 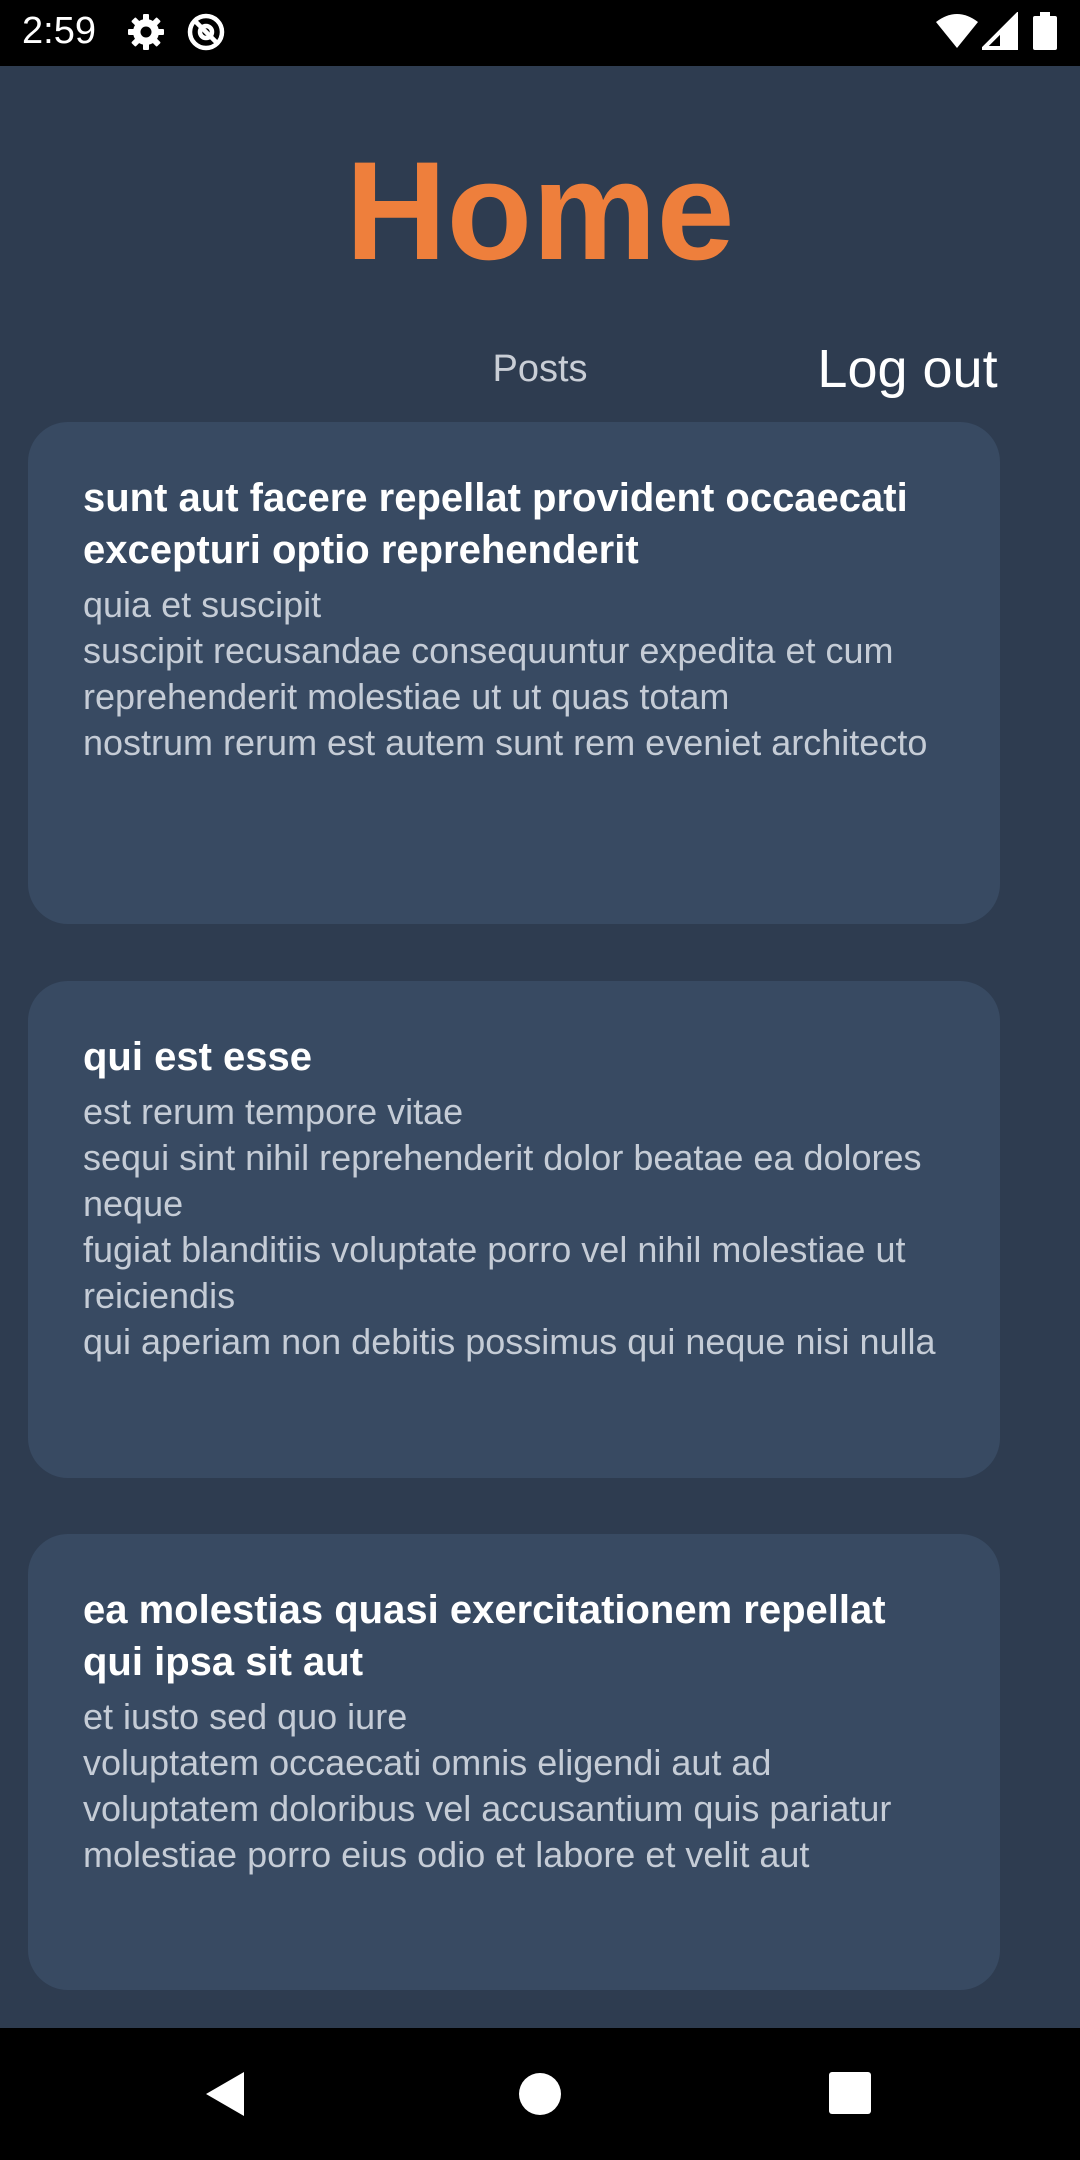 What do you see at coordinates (540, 33) in the screenshot?
I see `status-bar: 2:59` at bounding box center [540, 33].